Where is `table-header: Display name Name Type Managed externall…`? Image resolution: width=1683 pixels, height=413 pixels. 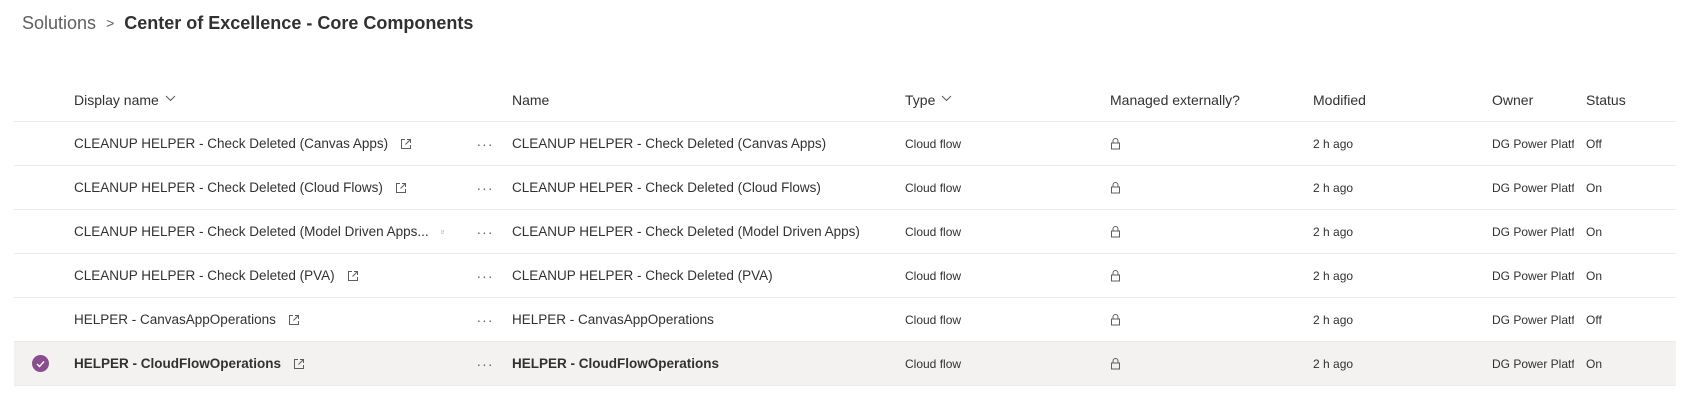 table-header: Display name Name Type Managed externall… is located at coordinates (845, 100).